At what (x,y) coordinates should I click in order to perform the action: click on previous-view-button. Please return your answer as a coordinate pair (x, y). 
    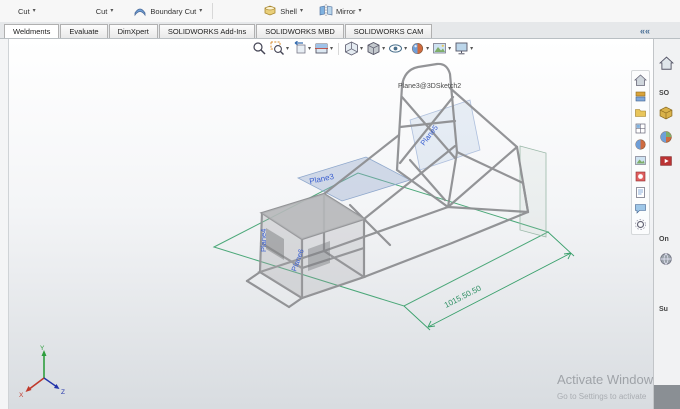
    Looking at the image, I should click on (301, 48).